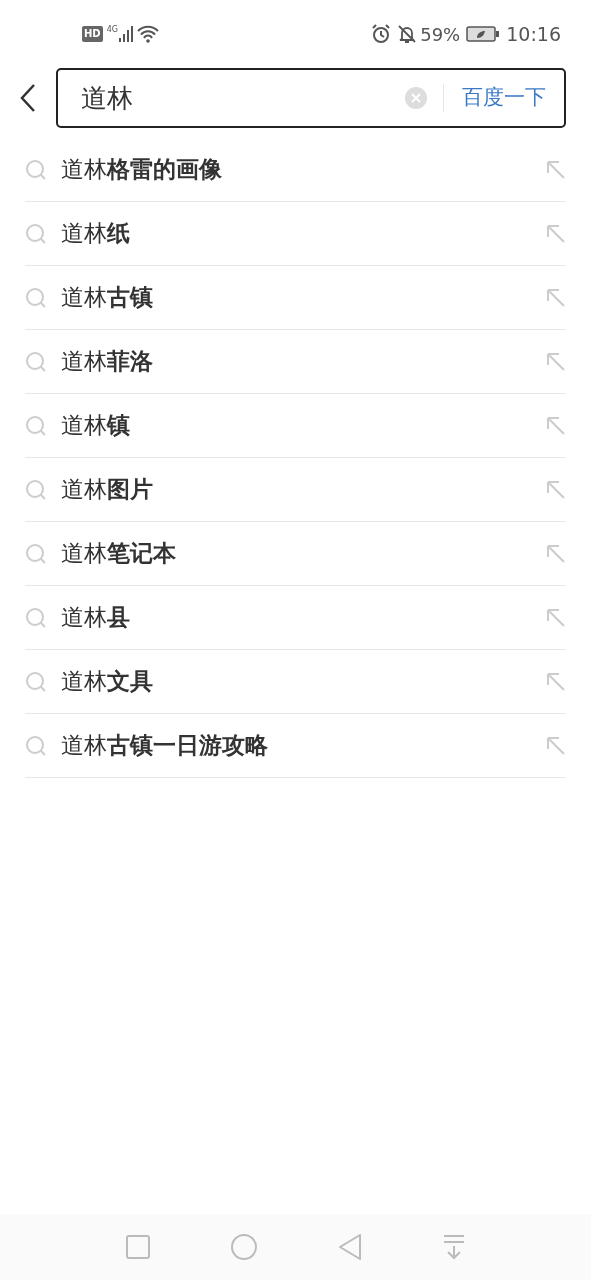  Describe the element at coordinates (295, 170) in the screenshot. I see `suggestion-item: 道林格雷的画像` at that location.